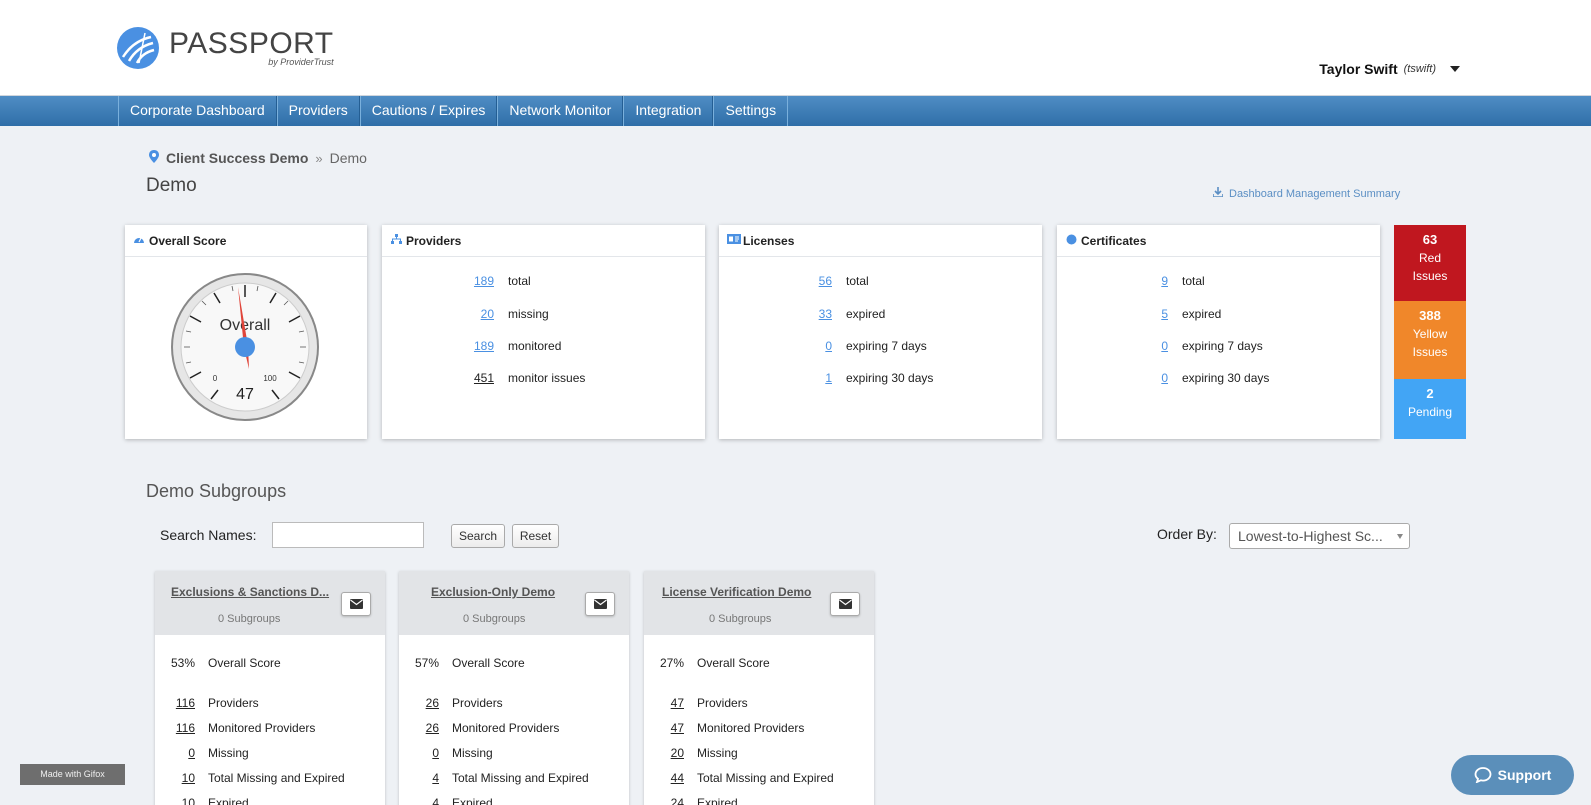  What do you see at coordinates (670, 778) in the screenshot?
I see `subgroup-value-link: 44` at bounding box center [670, 778].